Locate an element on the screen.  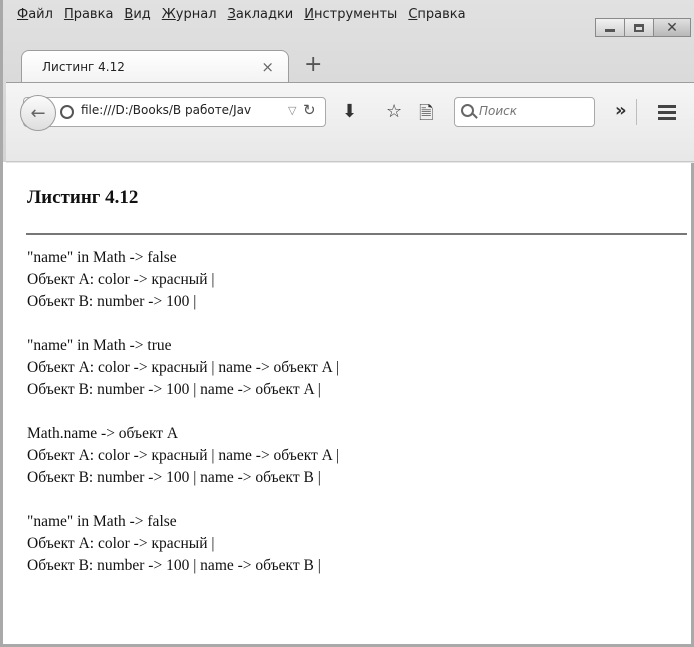
output-line: "name" in Math -> true is located at coordinates (99, 345).